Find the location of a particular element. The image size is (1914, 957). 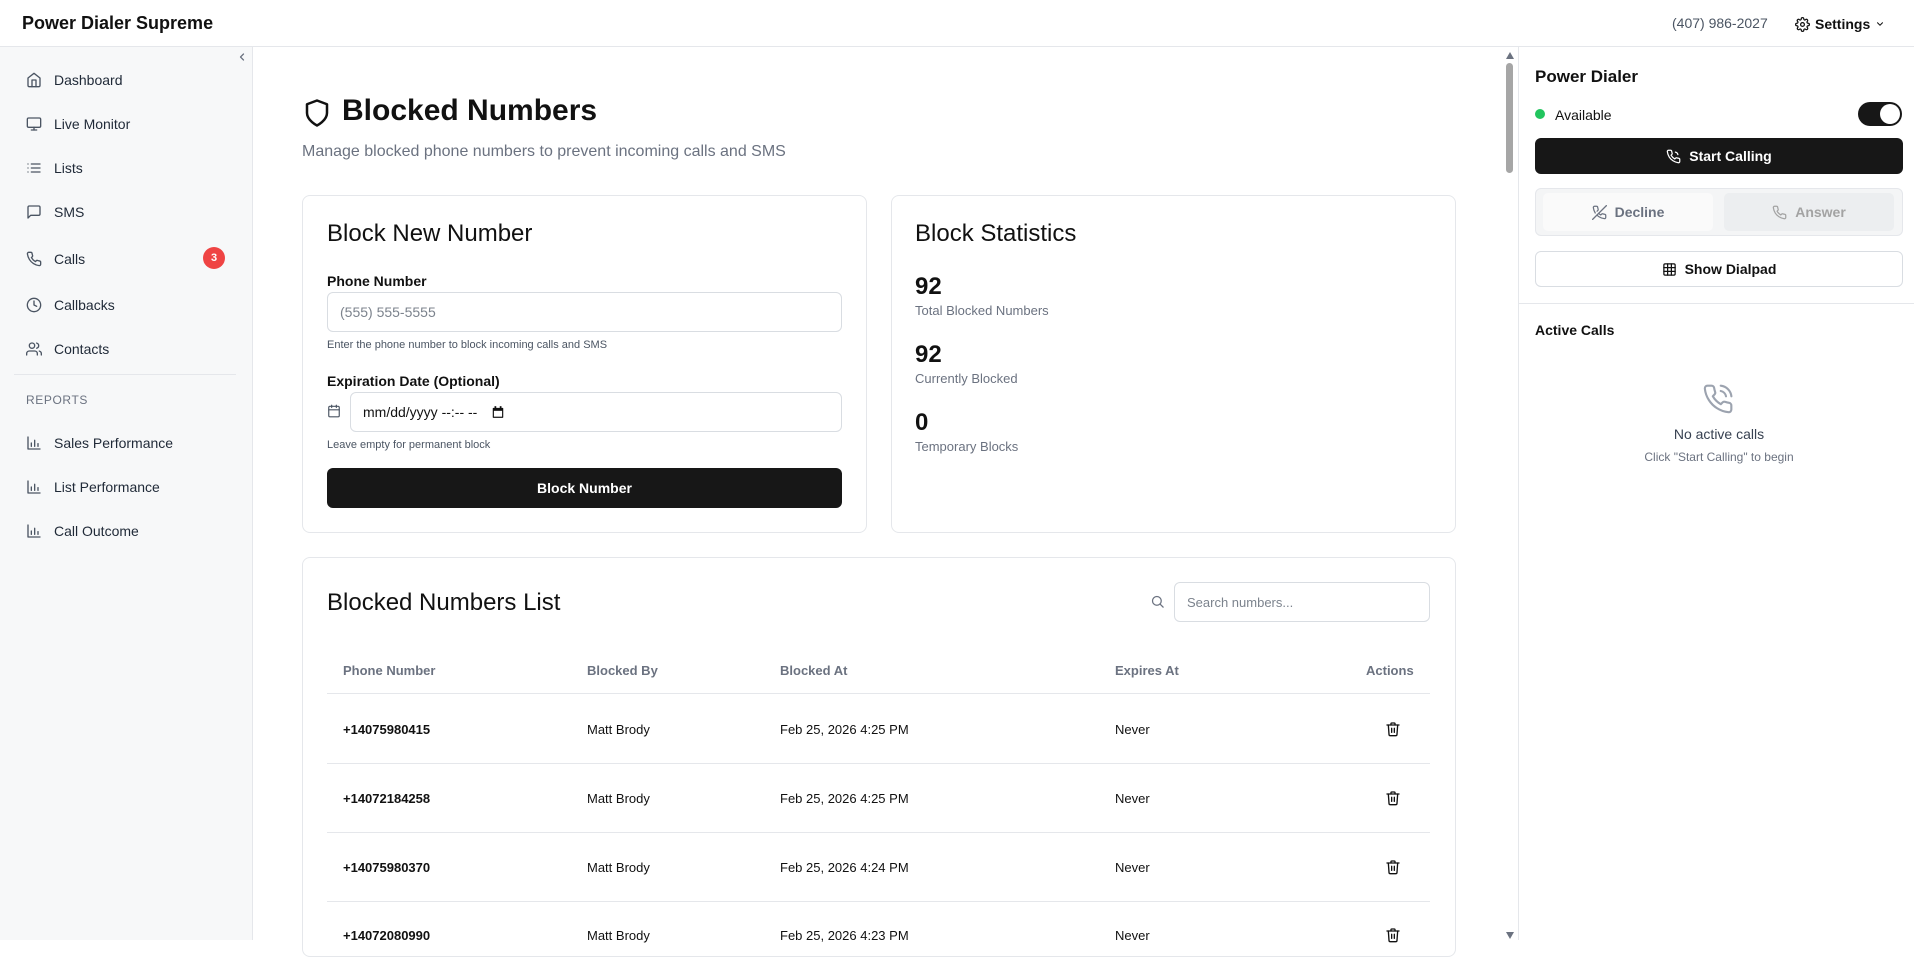

sidebar-item-lists: Lists is located at coordinates (125, 168).